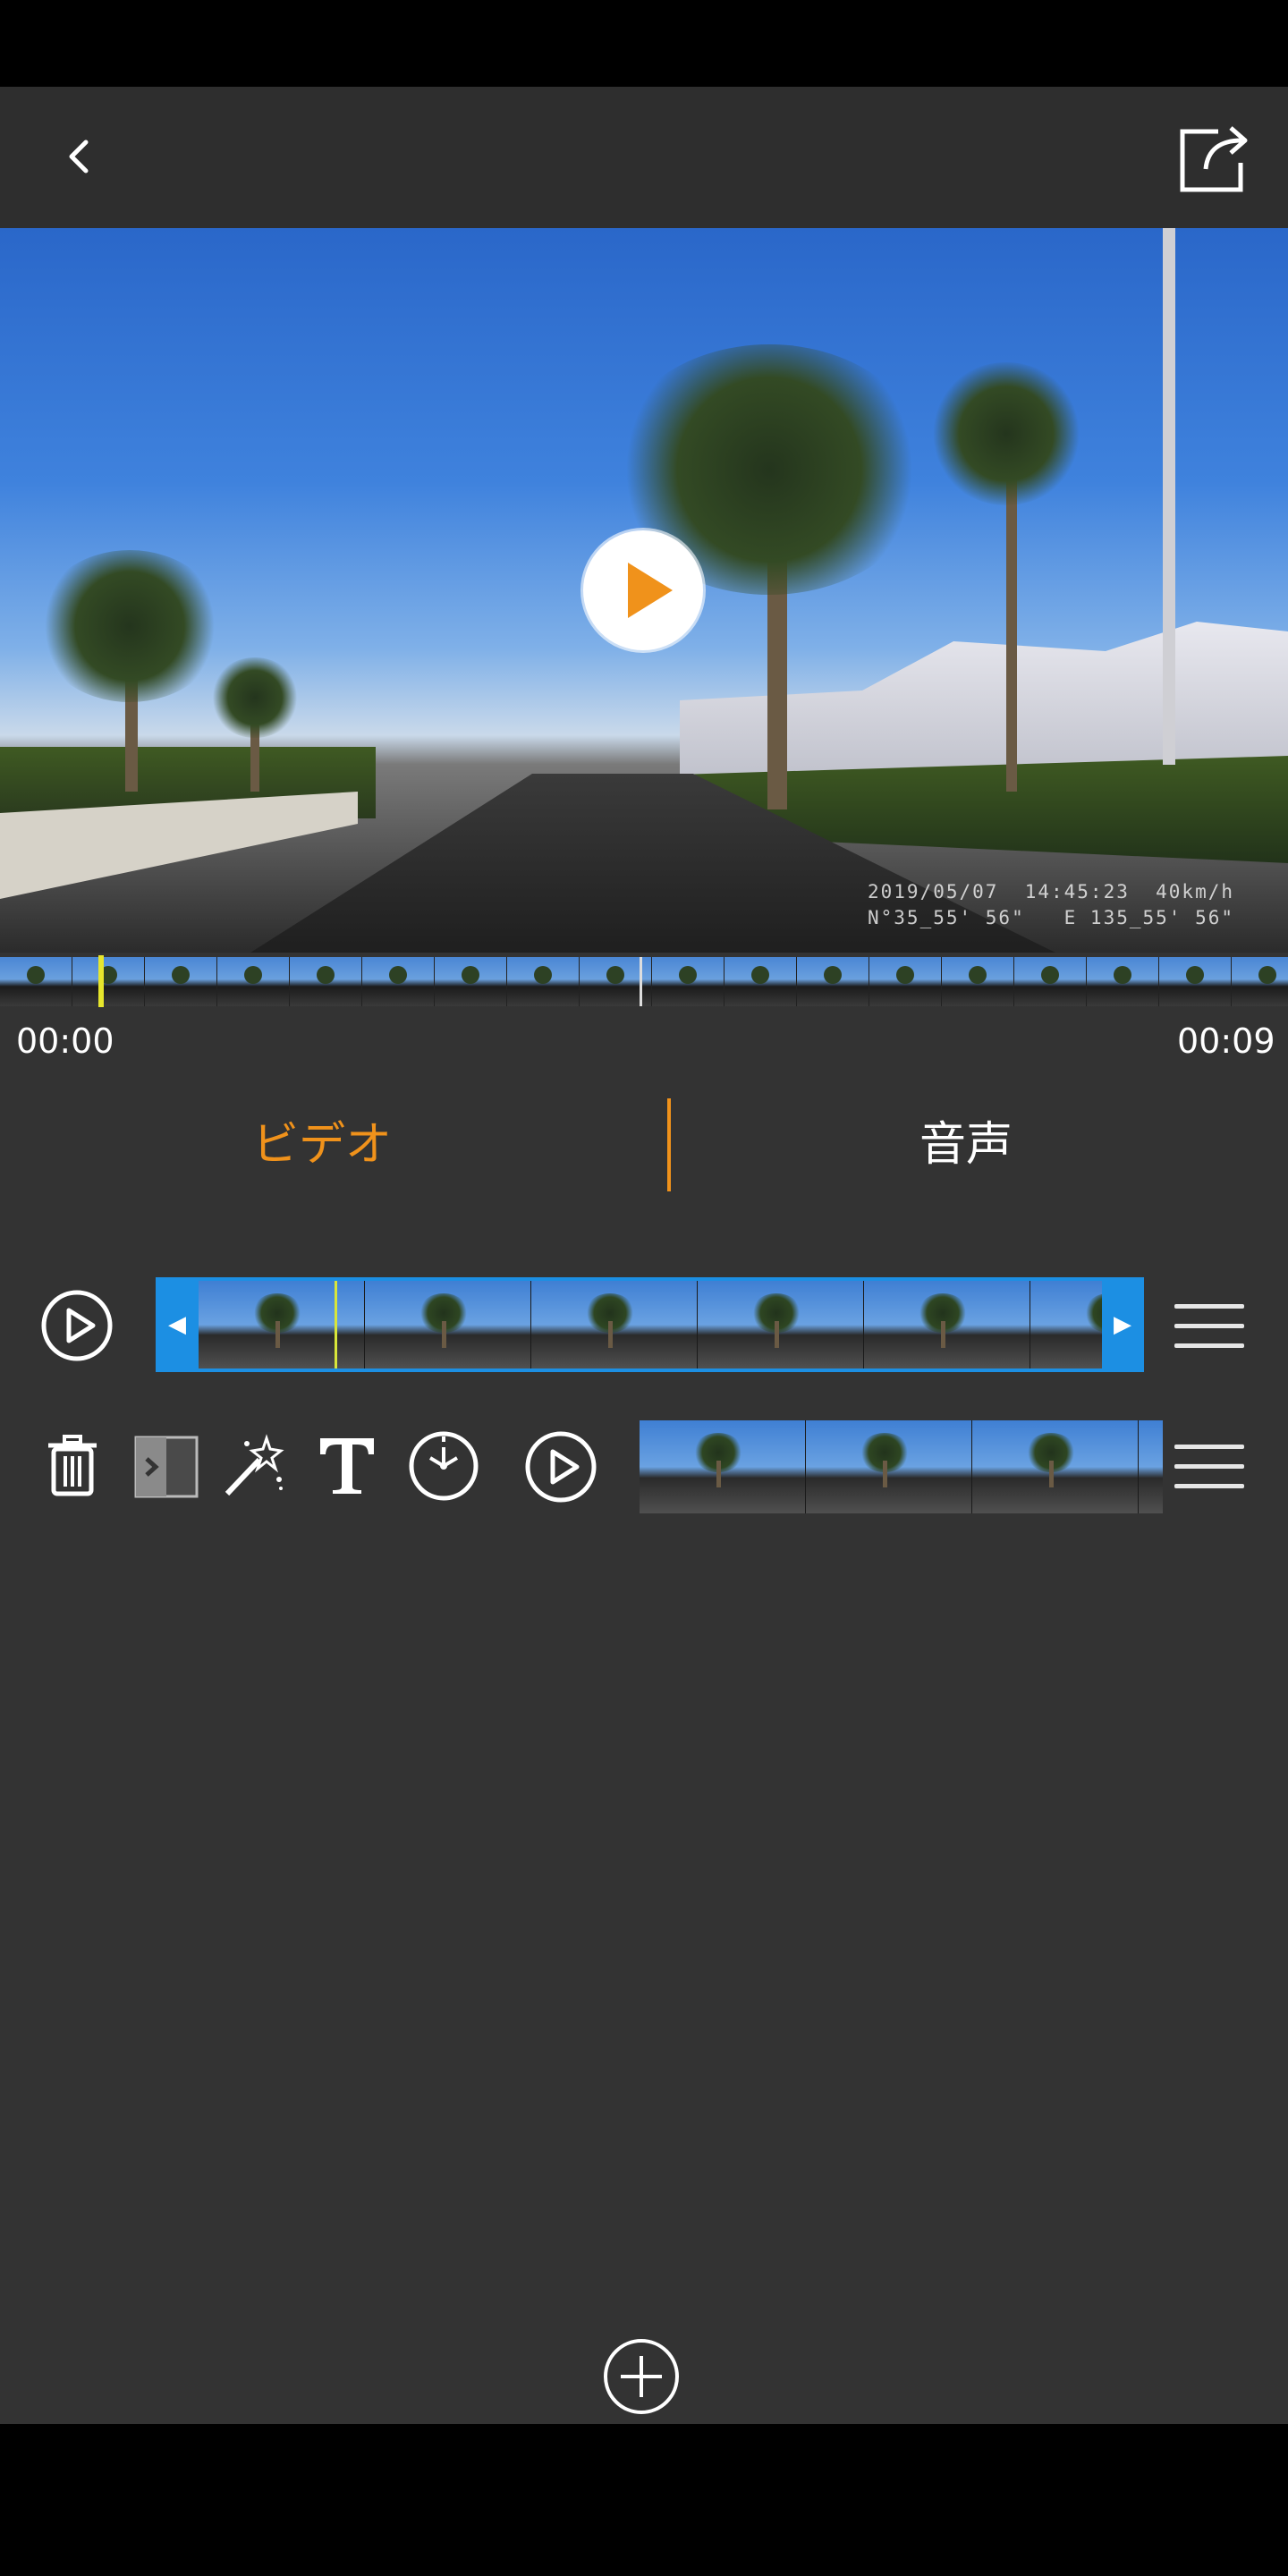 The image size is (1288, 2576). What do you see at coordinates (1214, 159) in the screenshot?
I see `share-export-icon` at bounding box center [1214, 159].